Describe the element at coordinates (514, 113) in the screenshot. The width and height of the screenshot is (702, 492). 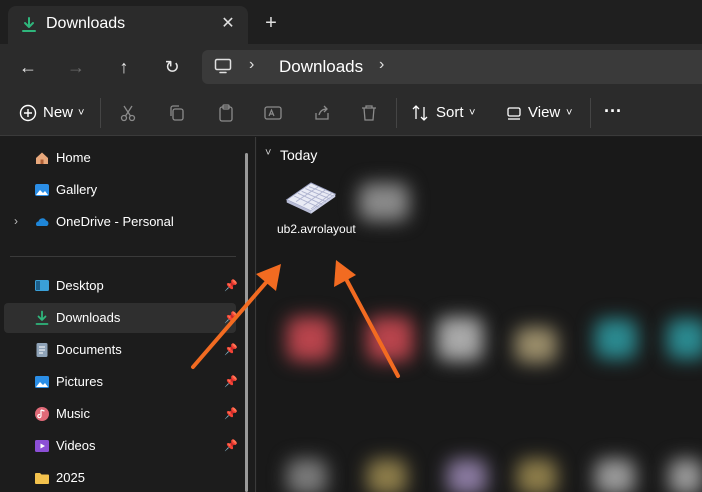
I see `view-icon` at that location.